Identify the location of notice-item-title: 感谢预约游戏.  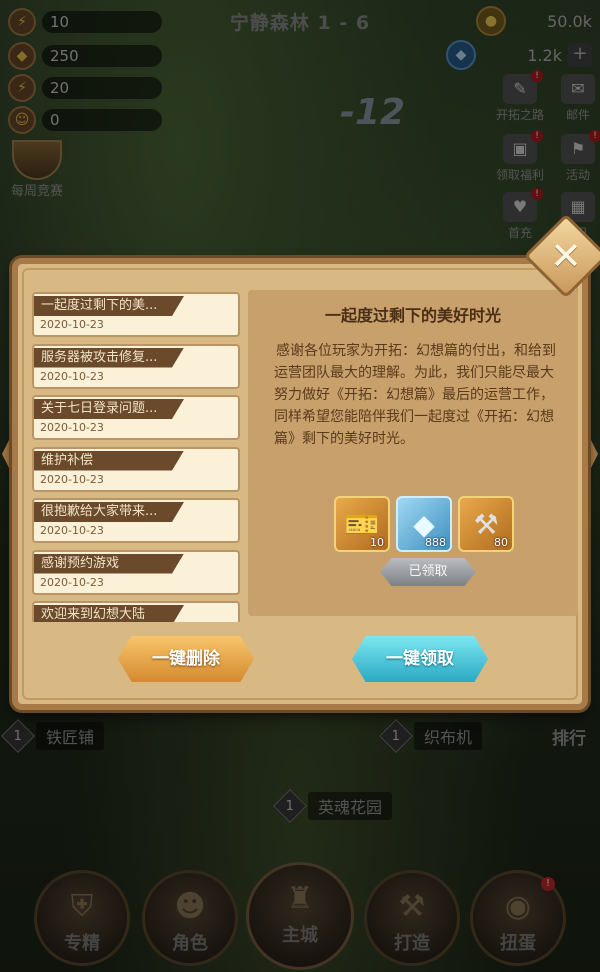
(109, 563).